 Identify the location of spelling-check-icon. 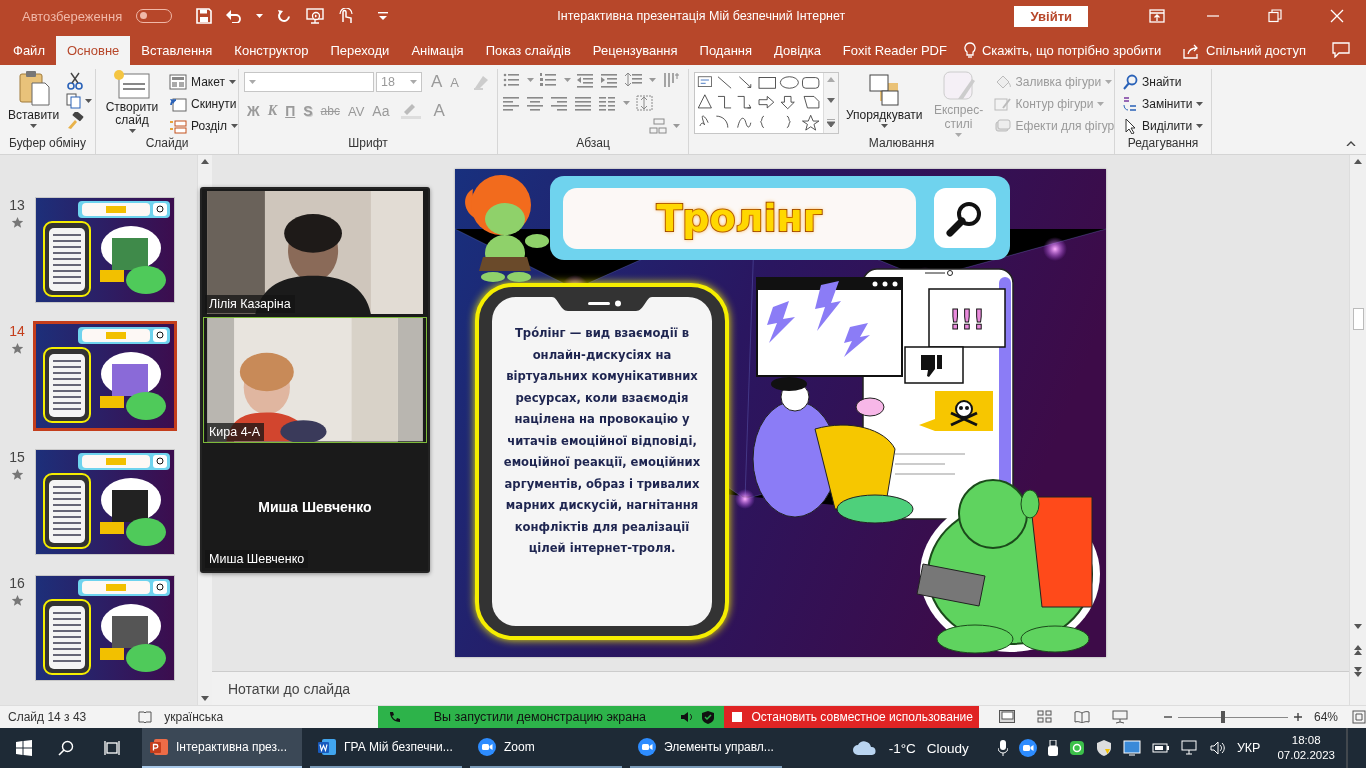
(145, 717).